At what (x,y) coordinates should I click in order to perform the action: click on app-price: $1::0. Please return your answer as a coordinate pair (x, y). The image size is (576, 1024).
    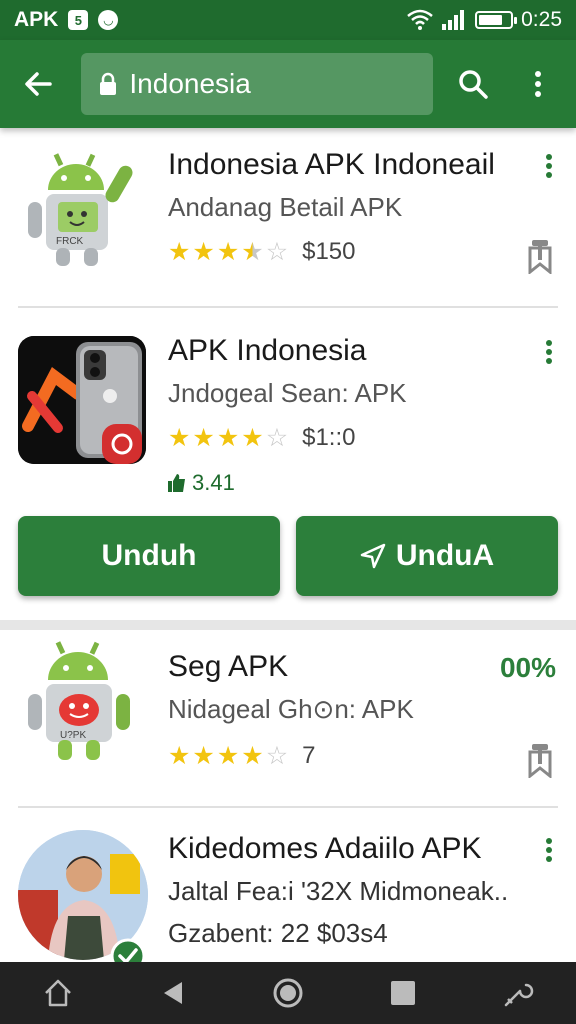
    Looking at the image, I should click on (329, 437).